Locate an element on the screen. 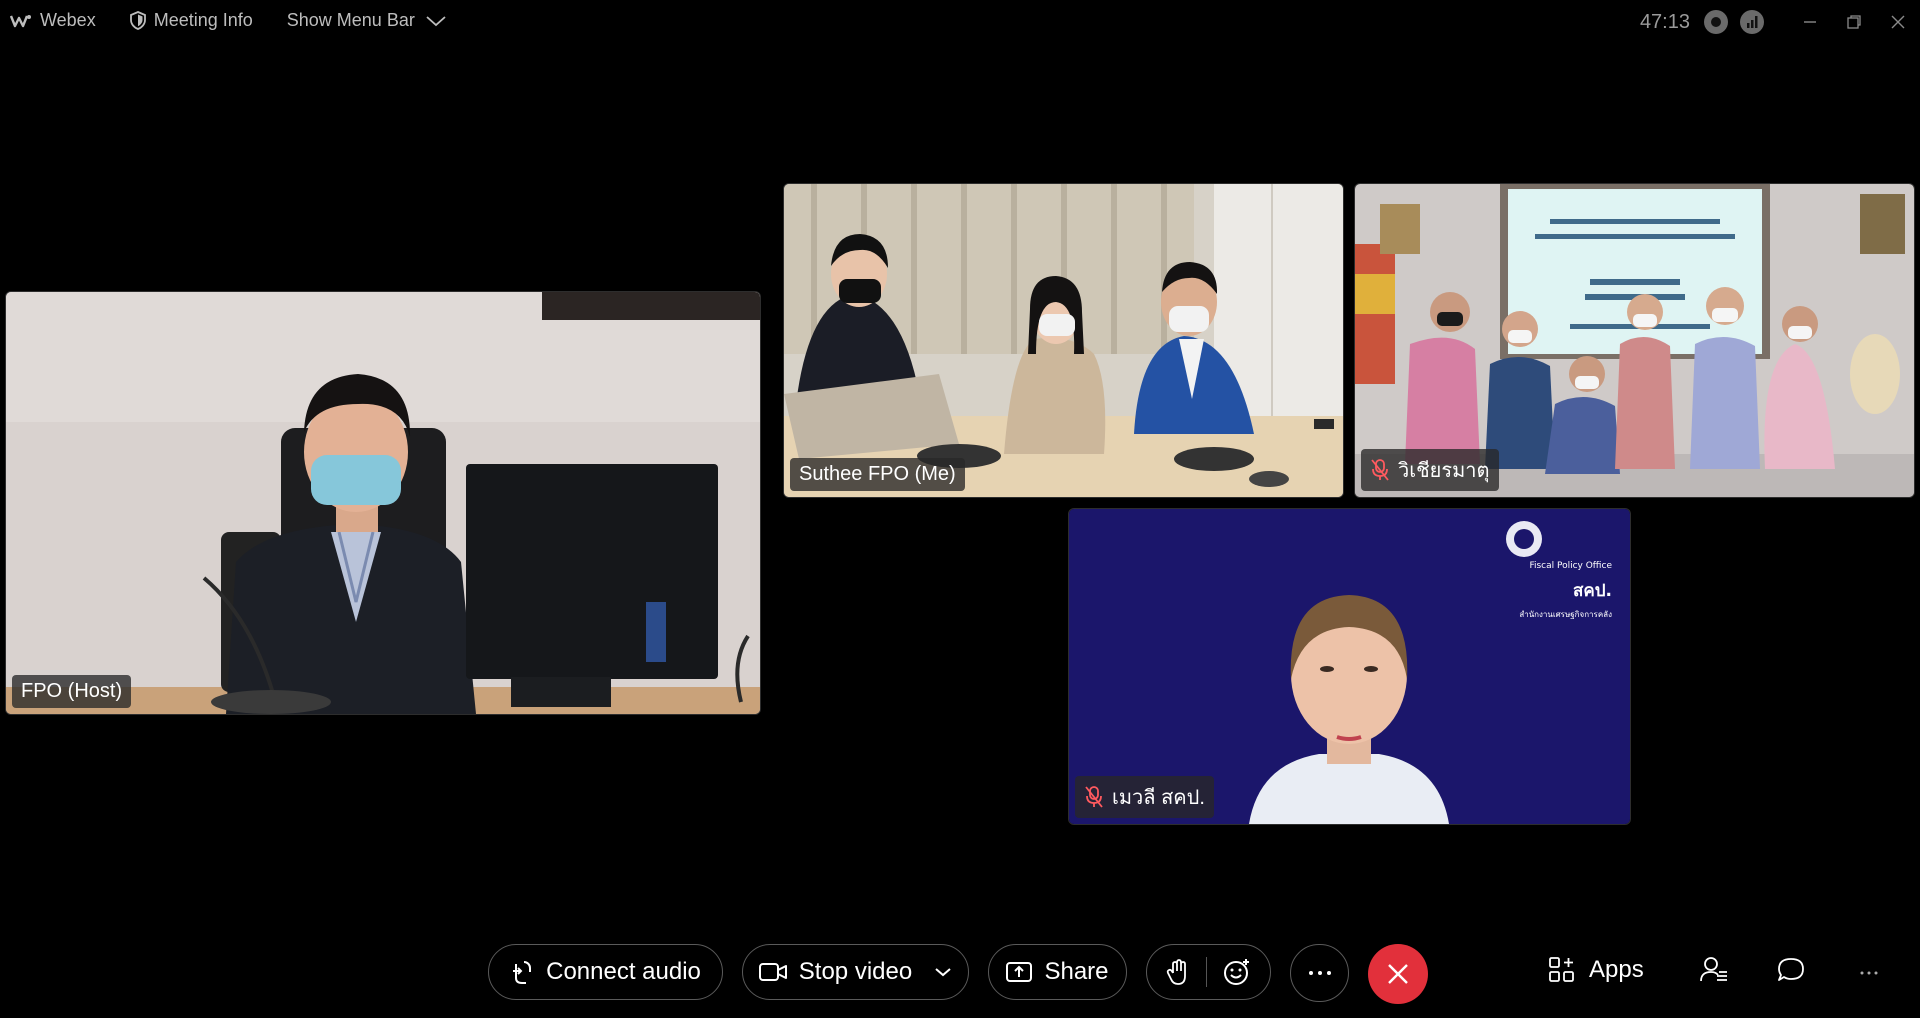 The width and height of the screenshot is (1920, 1018). participant-name-tag: FPO (Host) is located at coordinates (72, 691).